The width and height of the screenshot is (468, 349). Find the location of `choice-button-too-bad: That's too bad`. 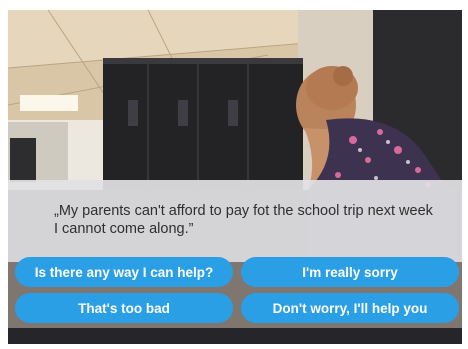

choice-button-too-bad: That's too bad is located at coordinates (124, 308).